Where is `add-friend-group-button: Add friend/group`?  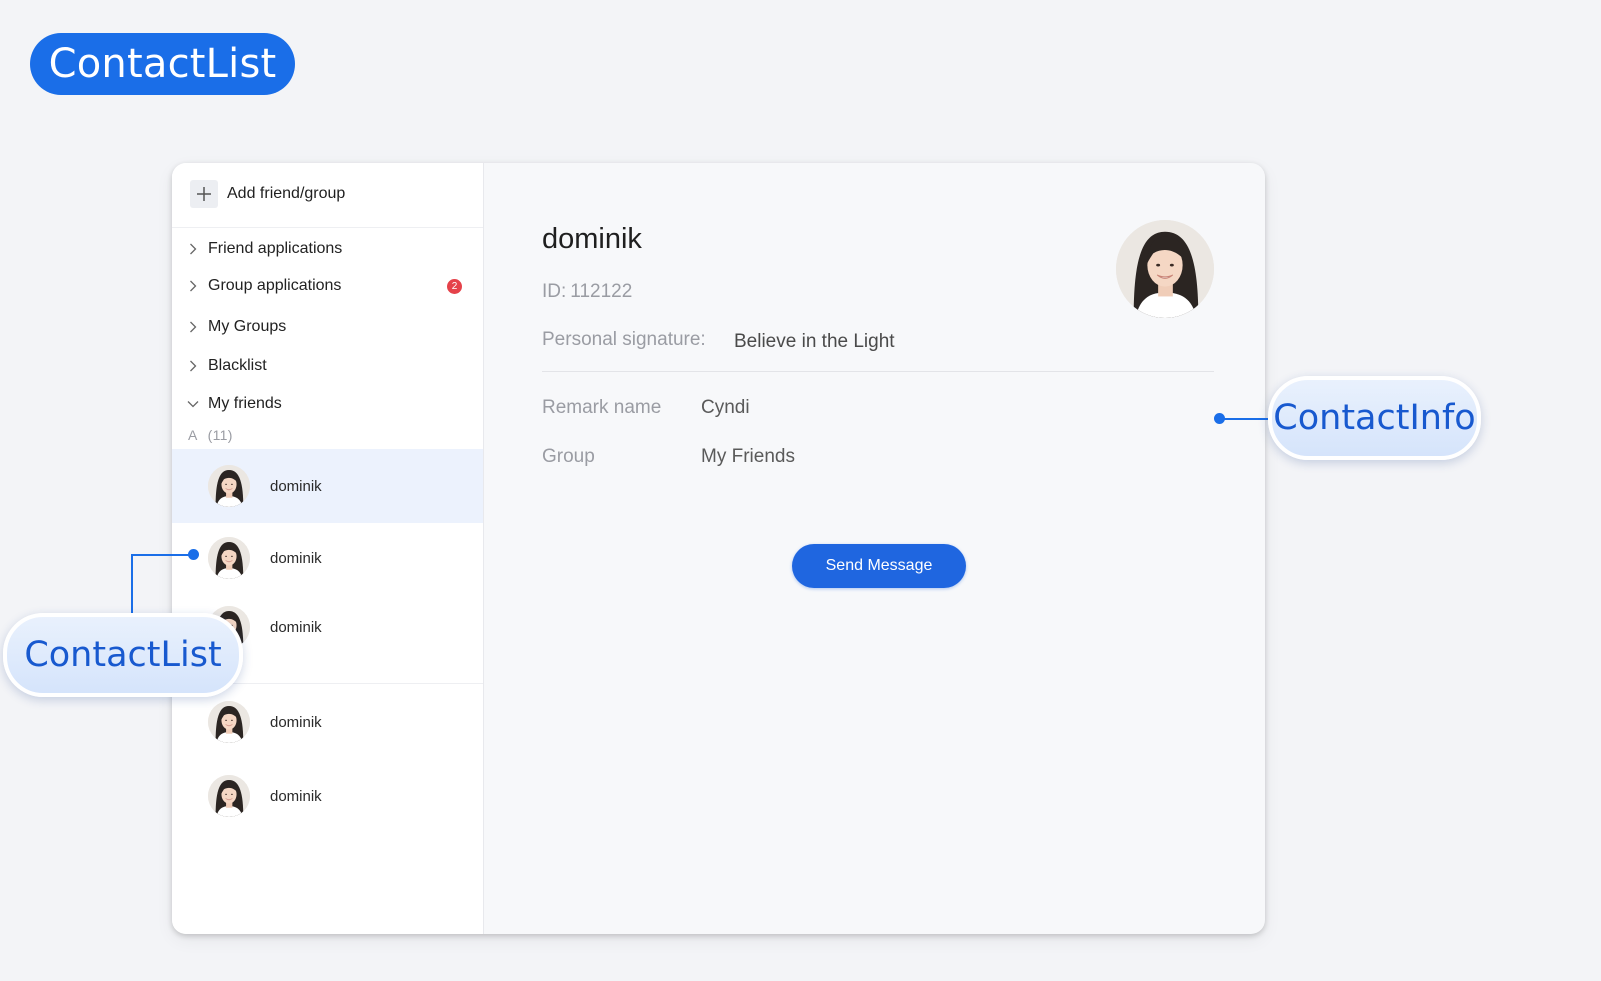
add-friend-group-button: Add friend/group is located at coordinates (267, 194).